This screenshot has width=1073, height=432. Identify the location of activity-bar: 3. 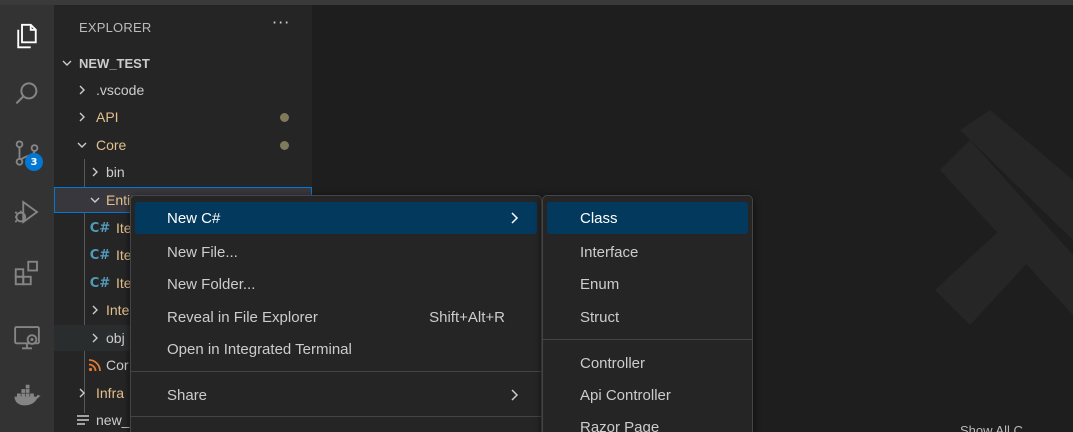
(27, 218).